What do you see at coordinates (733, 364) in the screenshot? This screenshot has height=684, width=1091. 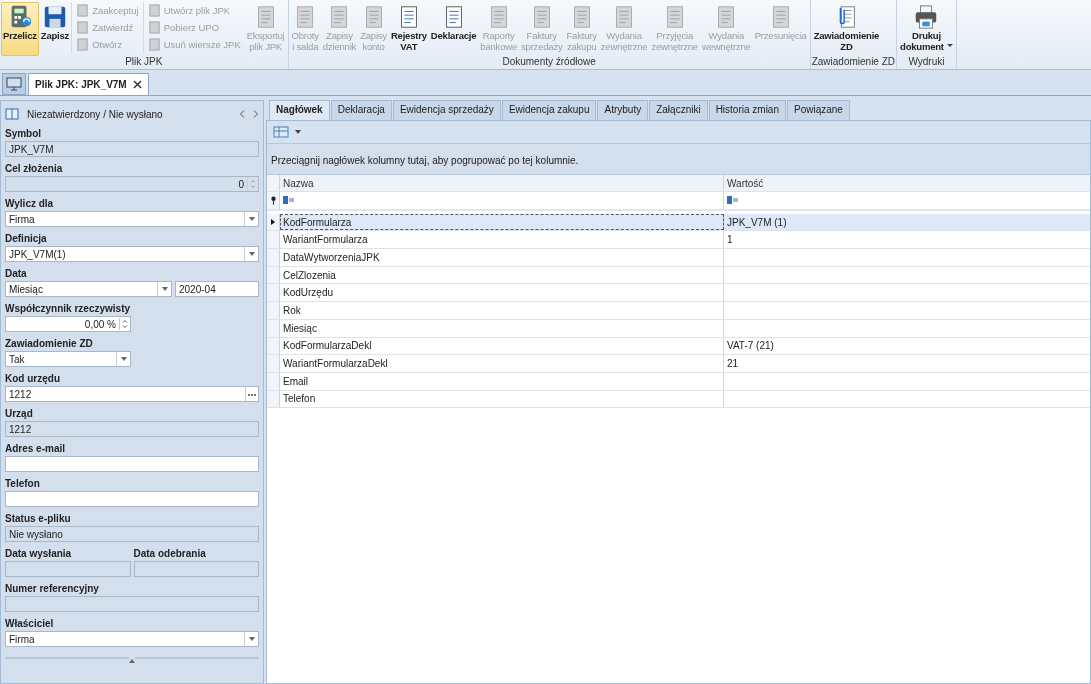 I see `table-cell-text: 21` at bounding box center [733, 364].